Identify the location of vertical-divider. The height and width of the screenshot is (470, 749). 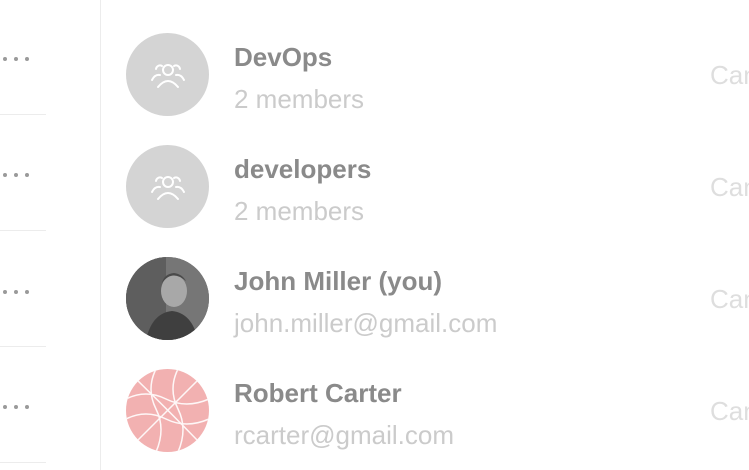
(100, 235).